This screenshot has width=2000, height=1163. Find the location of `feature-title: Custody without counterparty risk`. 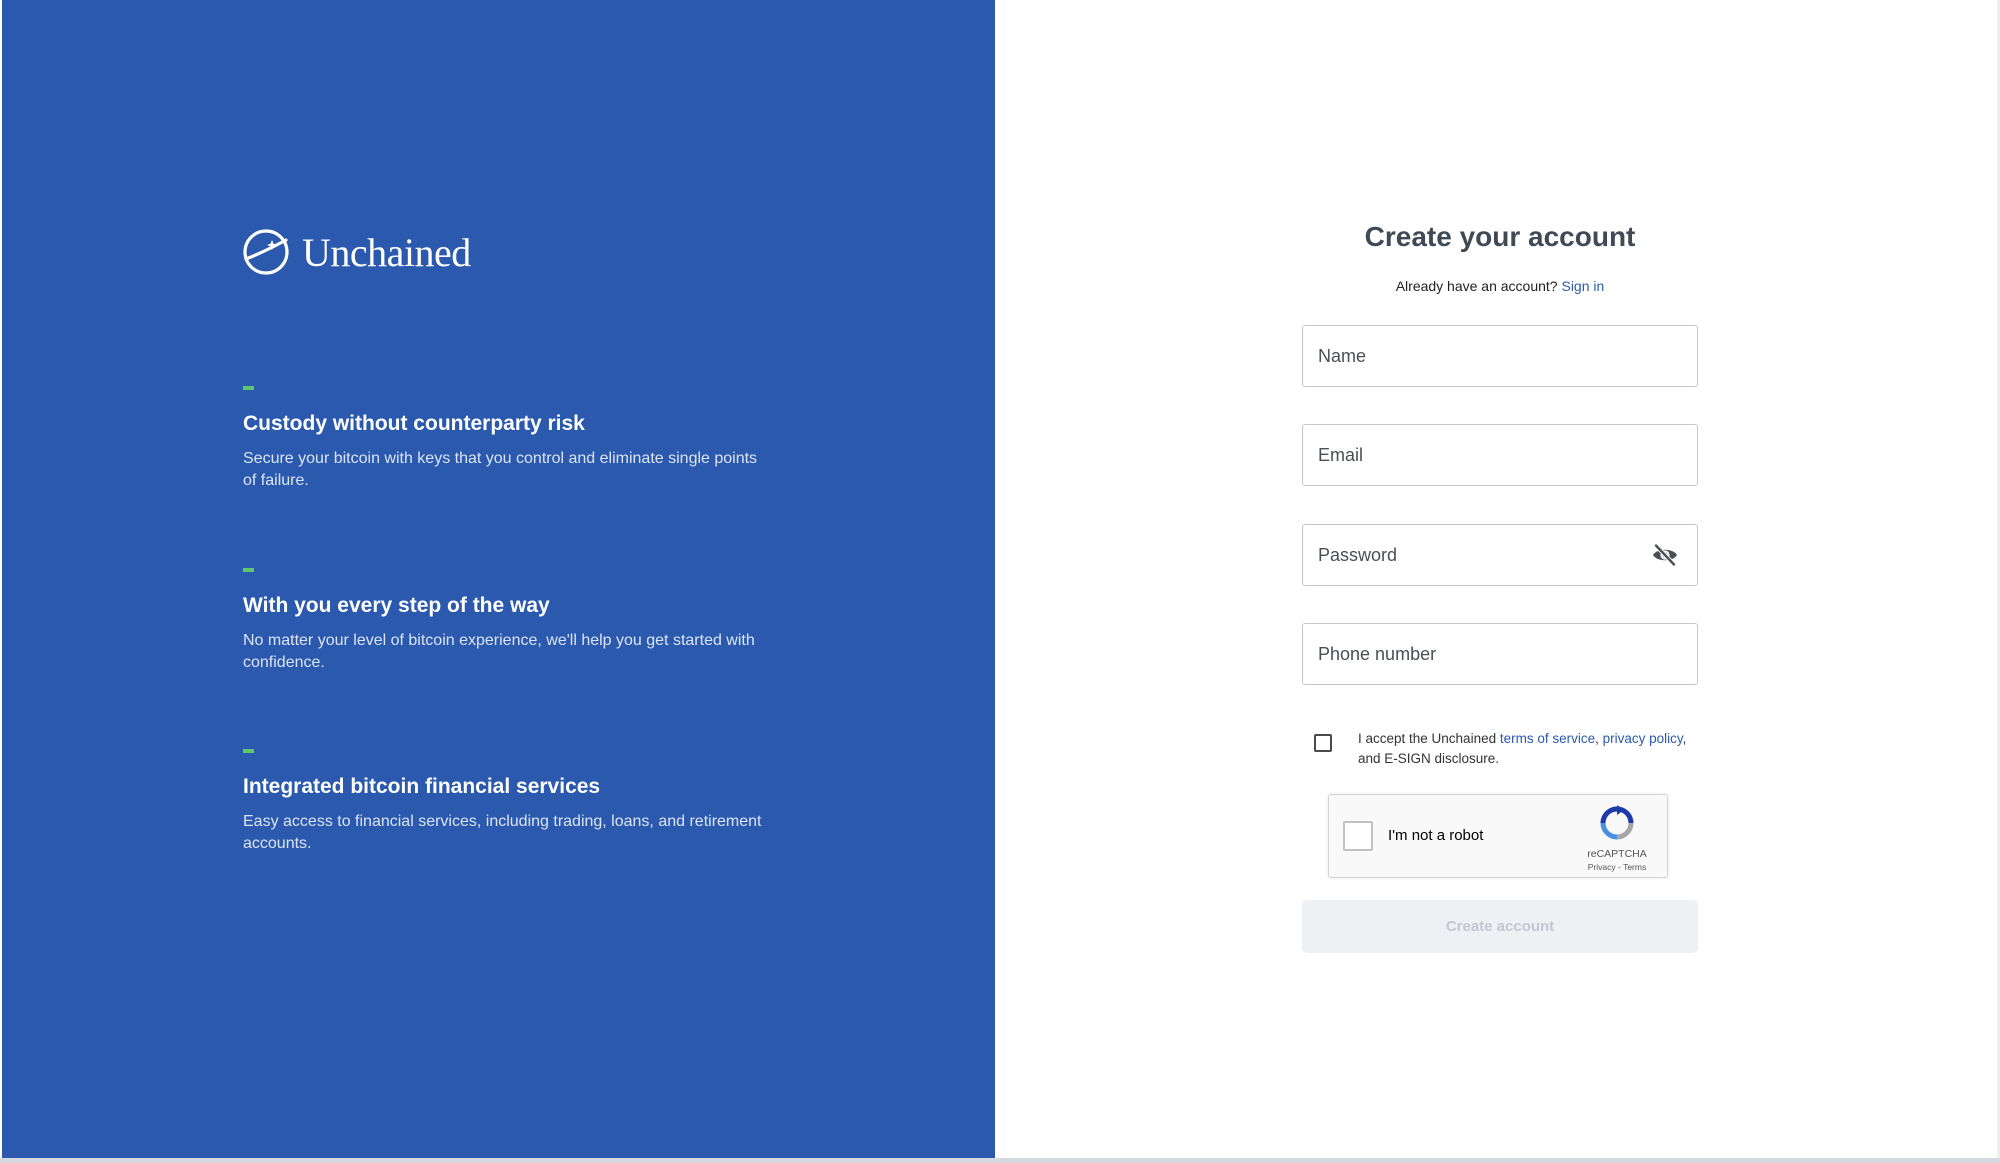

feature-title: Custody without counterparty risk is located at coordinates (414, 423).